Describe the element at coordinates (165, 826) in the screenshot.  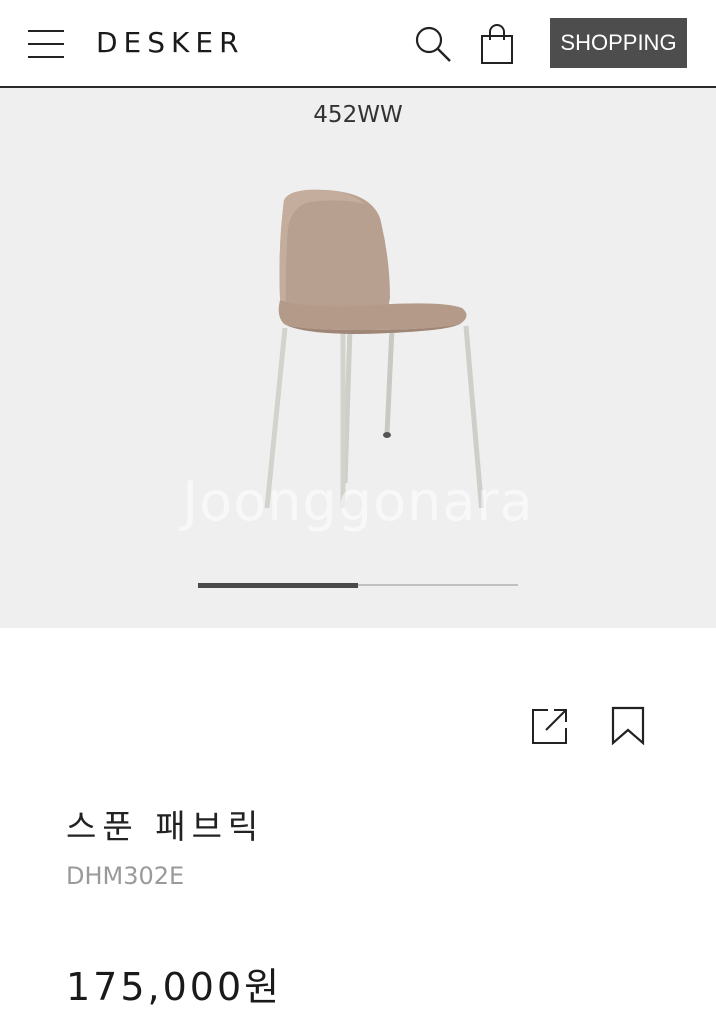
I see `product-name: 스푼 패브릭` at that location.